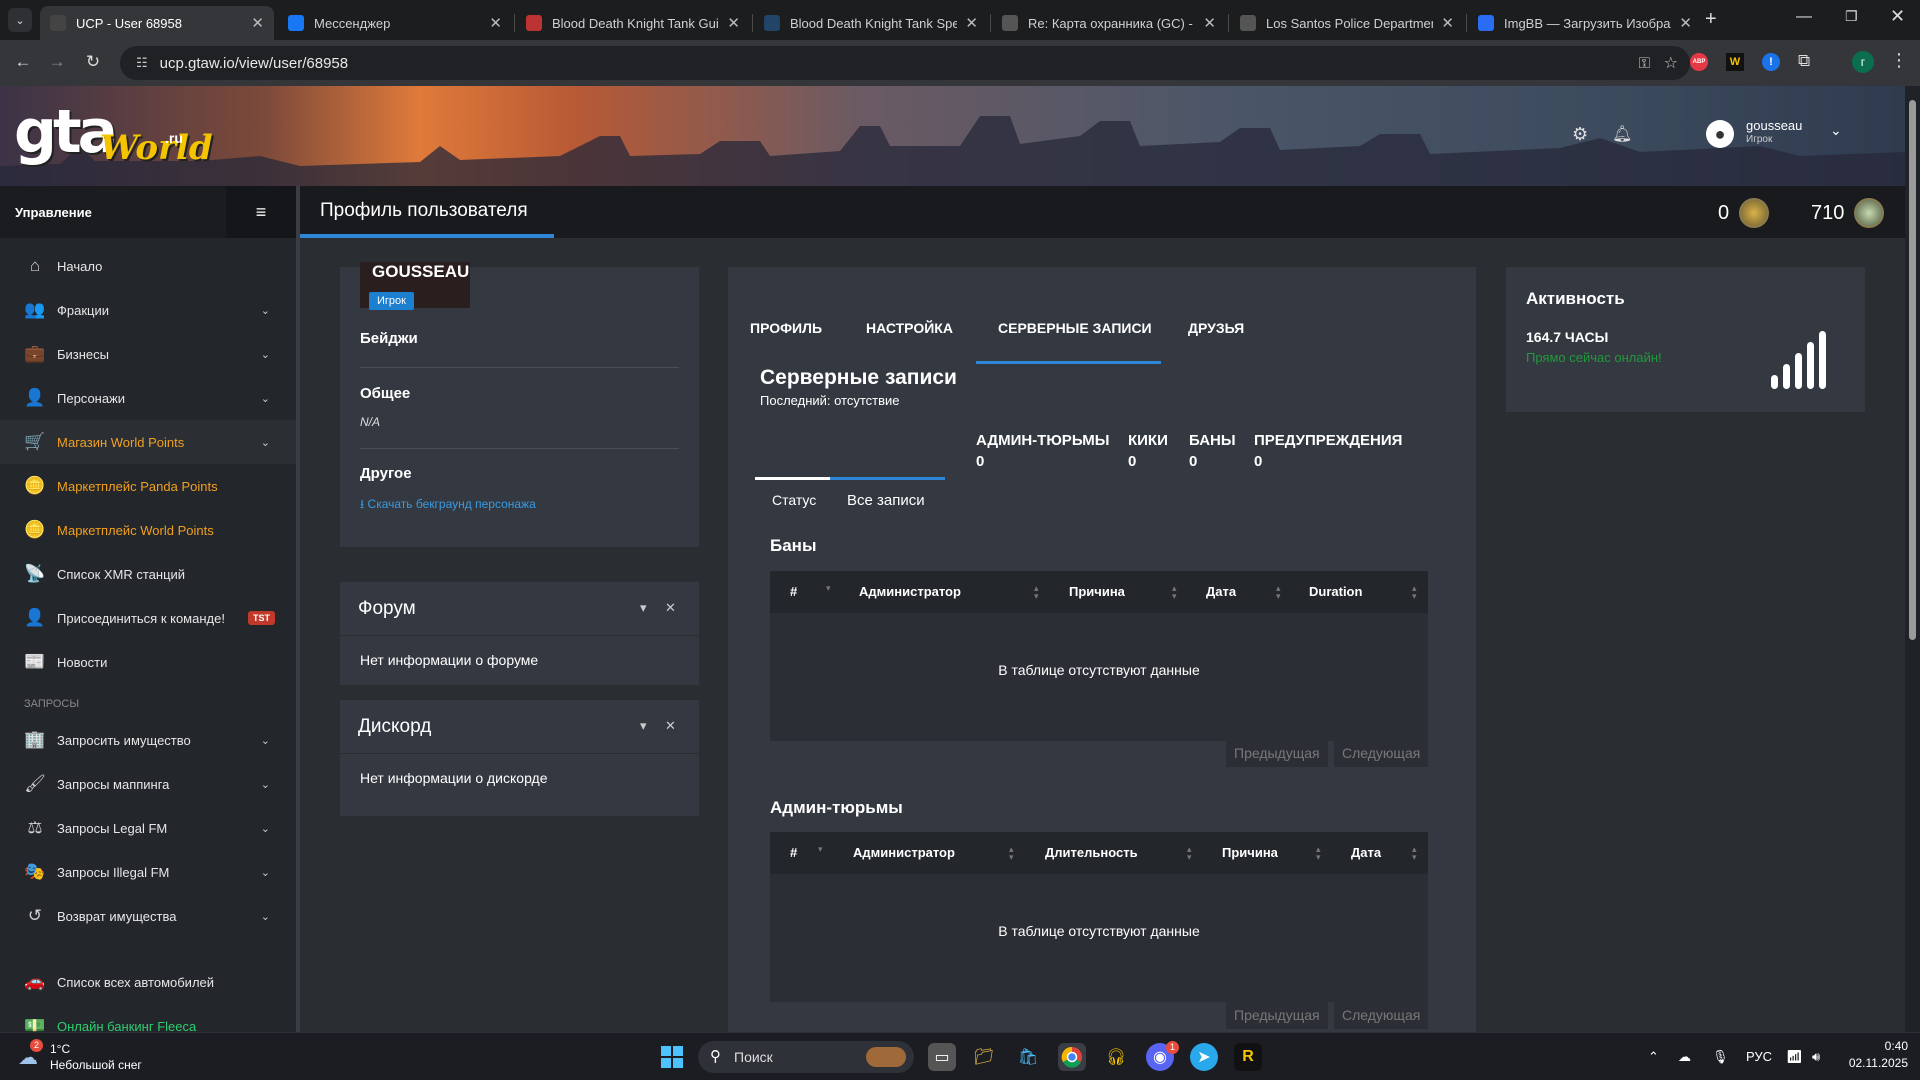 The height and width of the screenshot is (1080, 1920). Describe the element at coordinates (1216, 328) in the screenshot. I see `tab-friends: ДРУЗЬЯ` at that location.